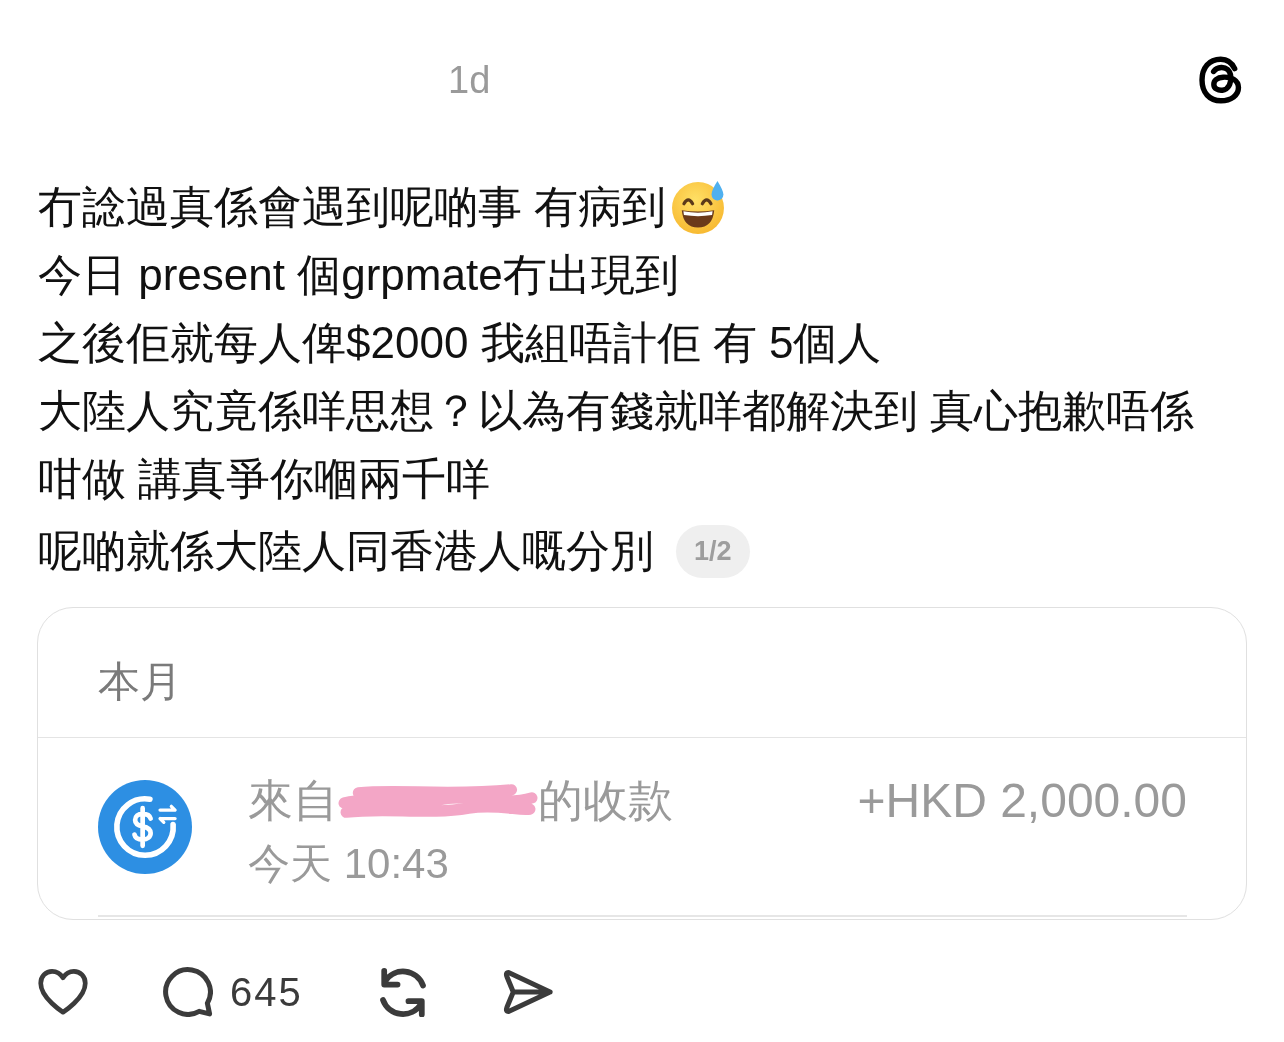  What do you see at coordinates (352, 207) in the screenshot?
I see `post-text: 冇諗過真係會遇到呢啲事 有病到` at bounding box center [352, 207].